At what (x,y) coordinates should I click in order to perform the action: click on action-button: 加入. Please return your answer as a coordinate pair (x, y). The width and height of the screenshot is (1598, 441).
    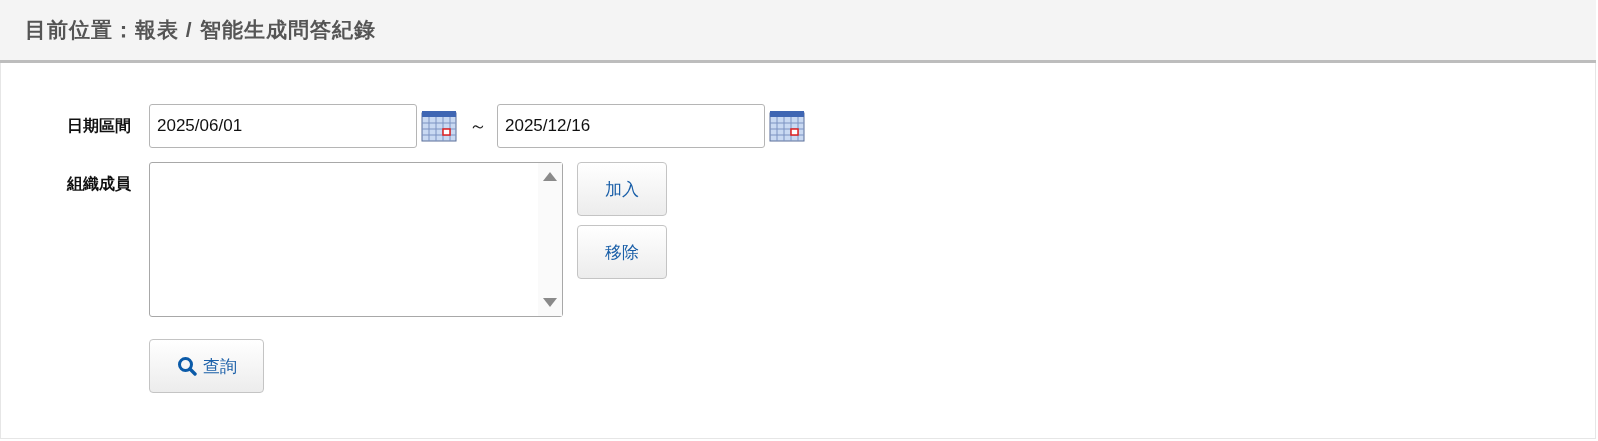
    Looking at the image, I should click on (622, 189).